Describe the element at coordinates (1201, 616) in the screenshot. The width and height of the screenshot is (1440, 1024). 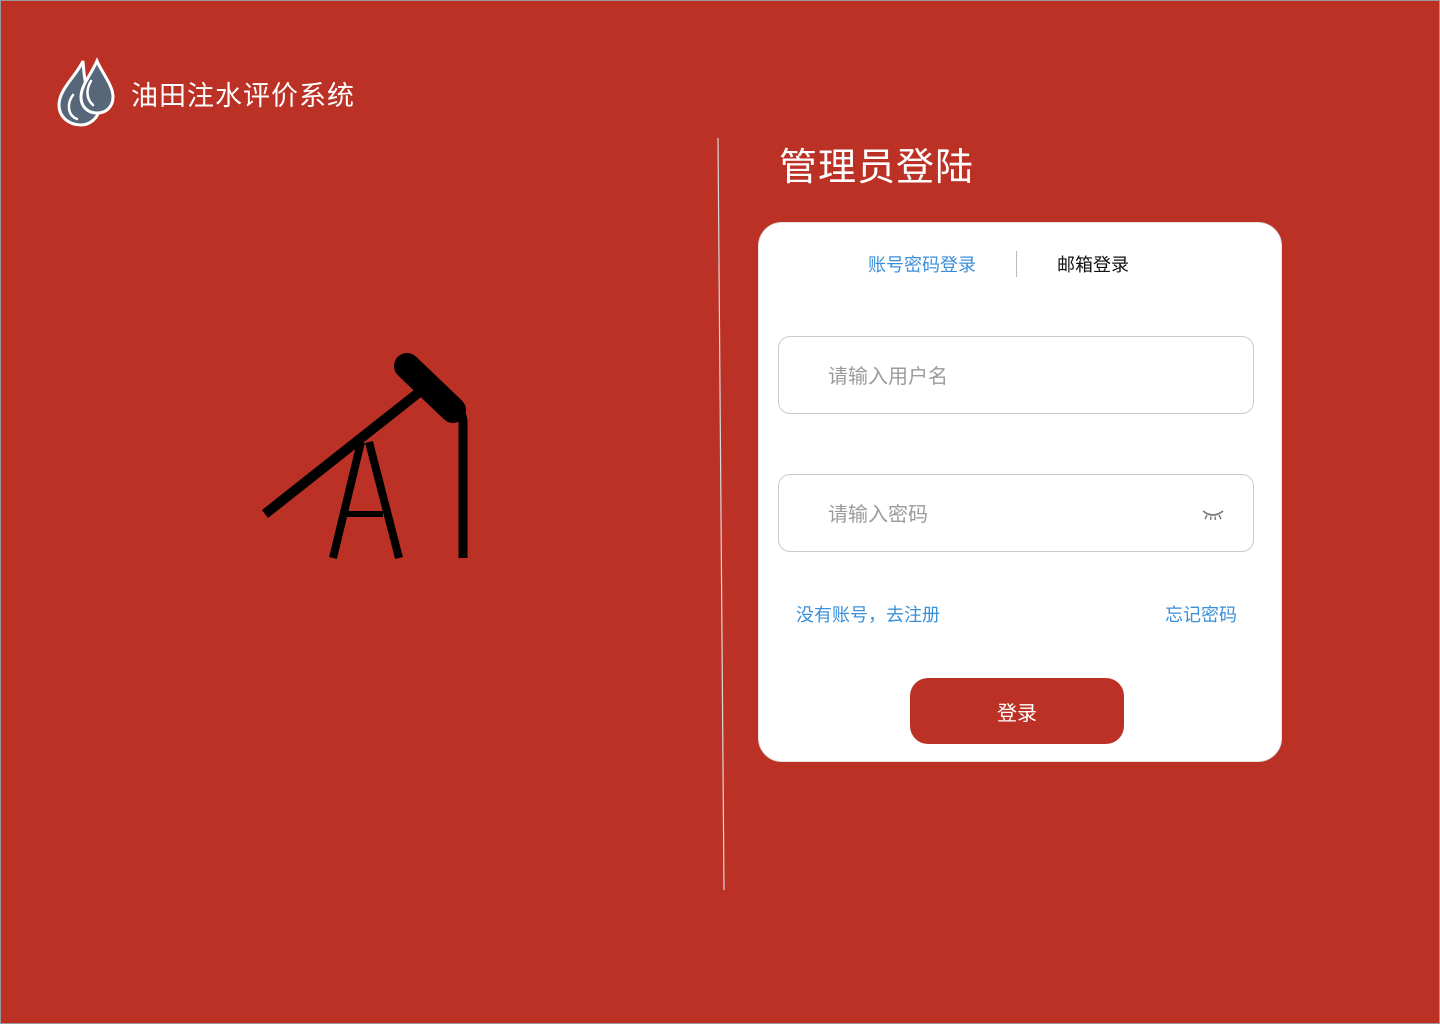
I see `forgot-password-link: 忘记密码` at that location.